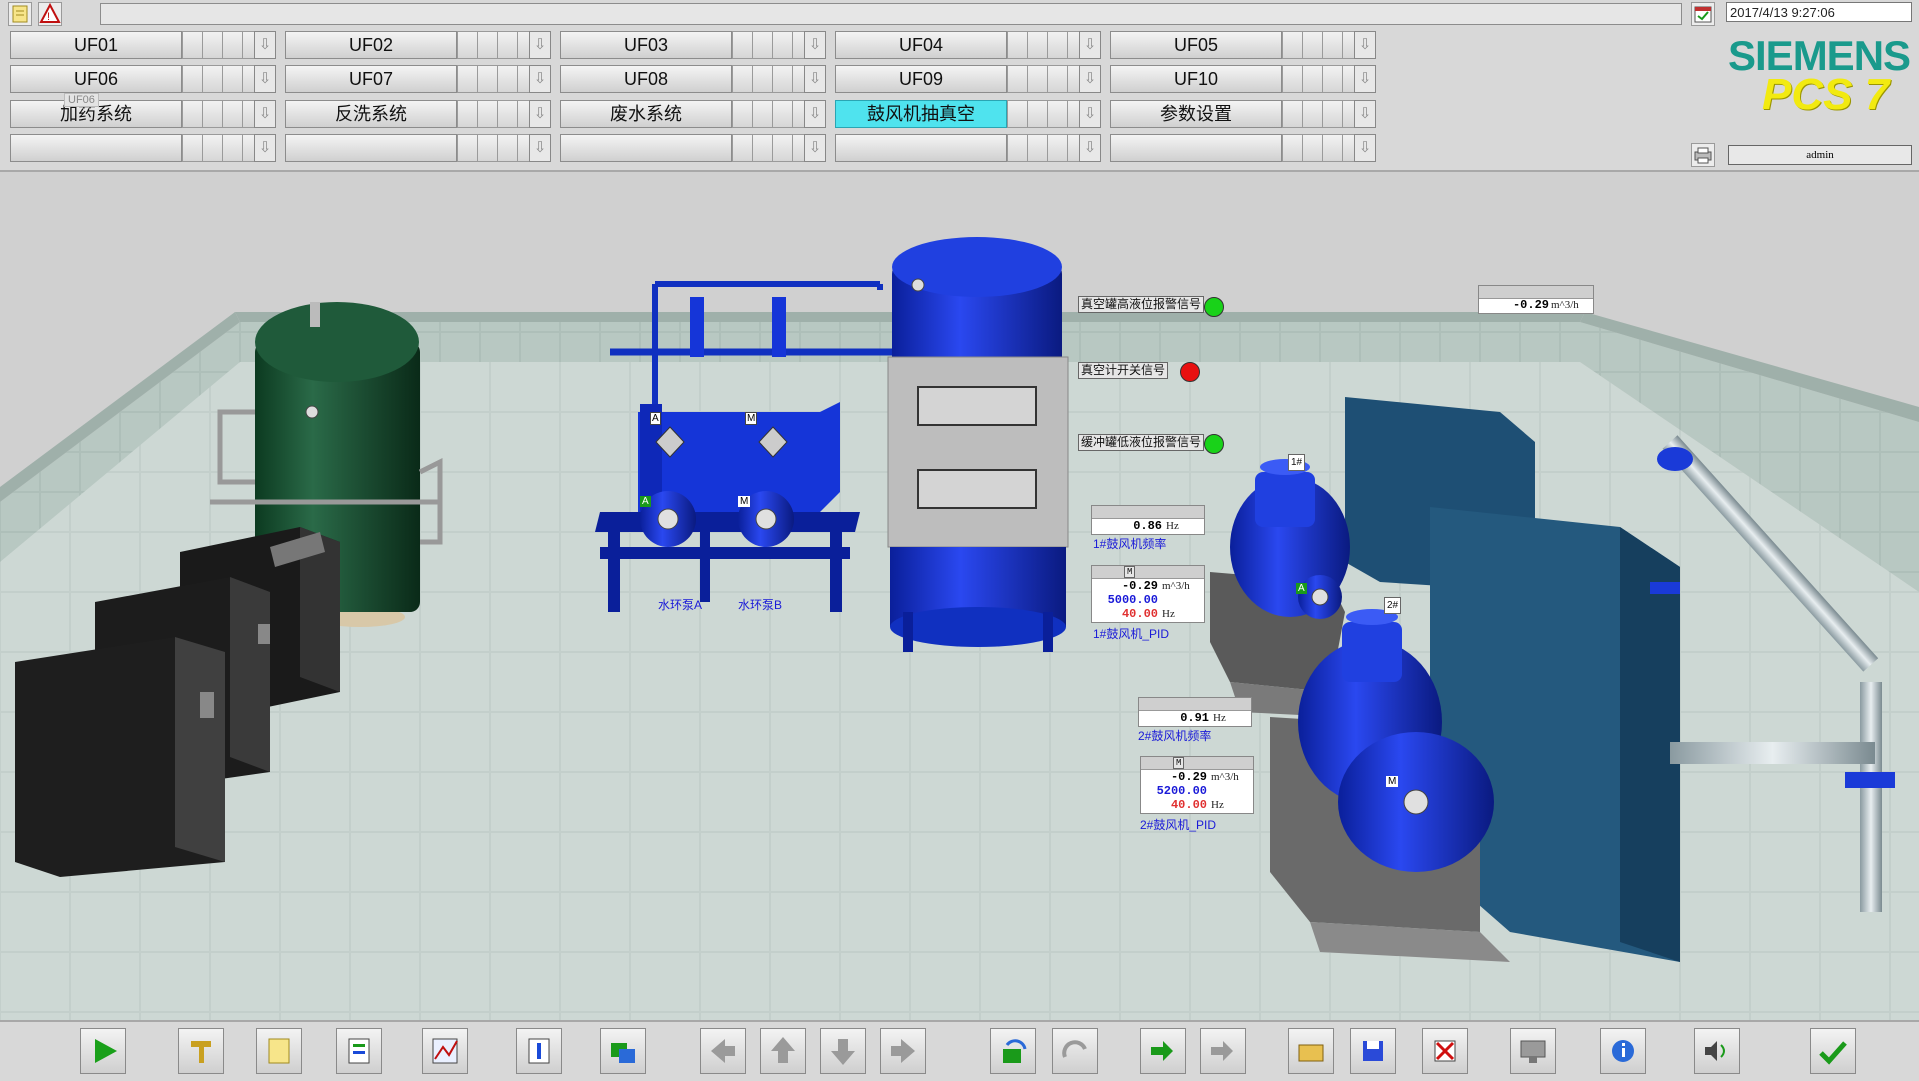 The image size is (1919, 1081). What do you see at coordinates (646, 45) in the screenshot?
I see `area-button: UF03` at bounding box center [646, 45].